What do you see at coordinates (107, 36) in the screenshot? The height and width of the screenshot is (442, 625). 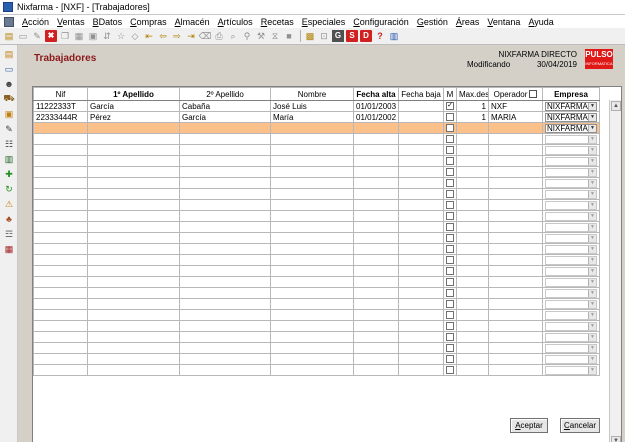 I see `sort-icon: ⇵` at bounding box center [107, 36].